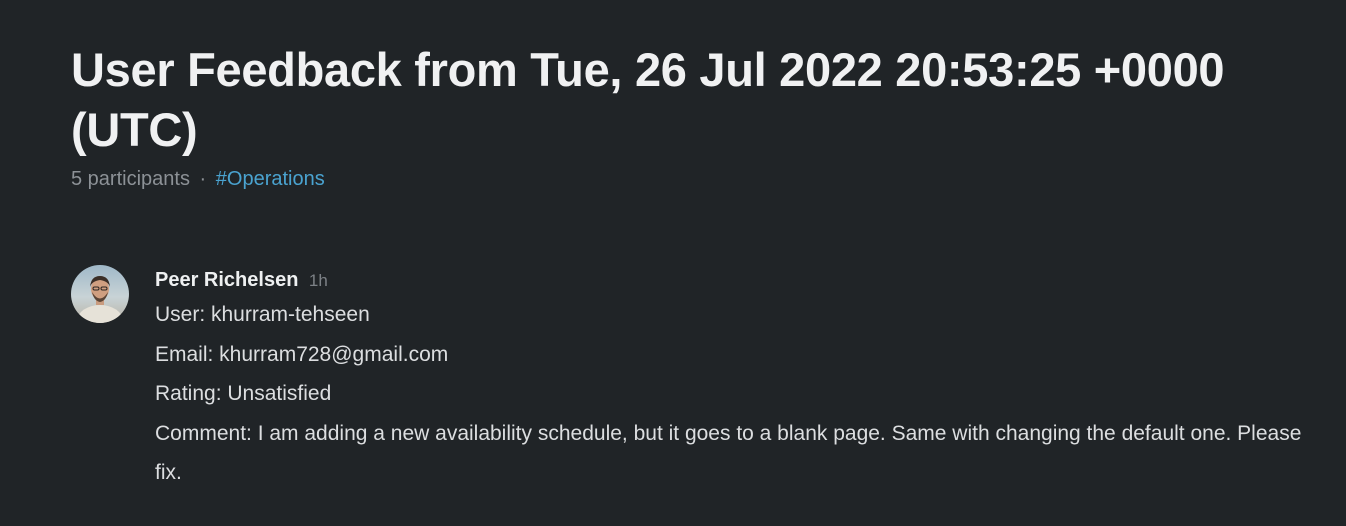 The image size is (1346, 526). I want to click on avatar, so click(100, 294).